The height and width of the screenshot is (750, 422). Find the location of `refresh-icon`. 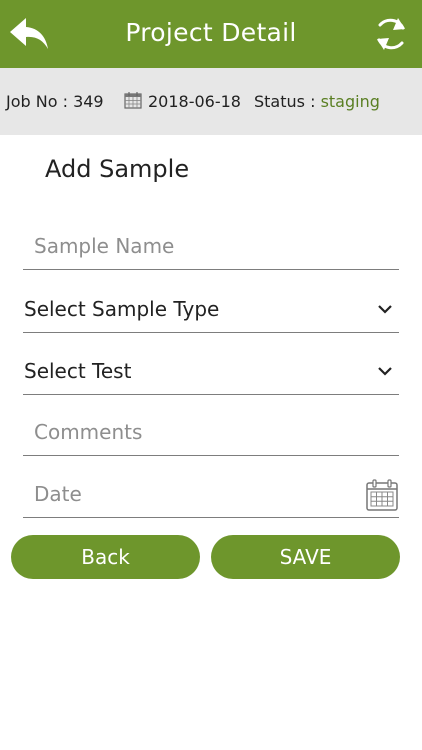

refresh-icon is located at coordinates (391, 34).